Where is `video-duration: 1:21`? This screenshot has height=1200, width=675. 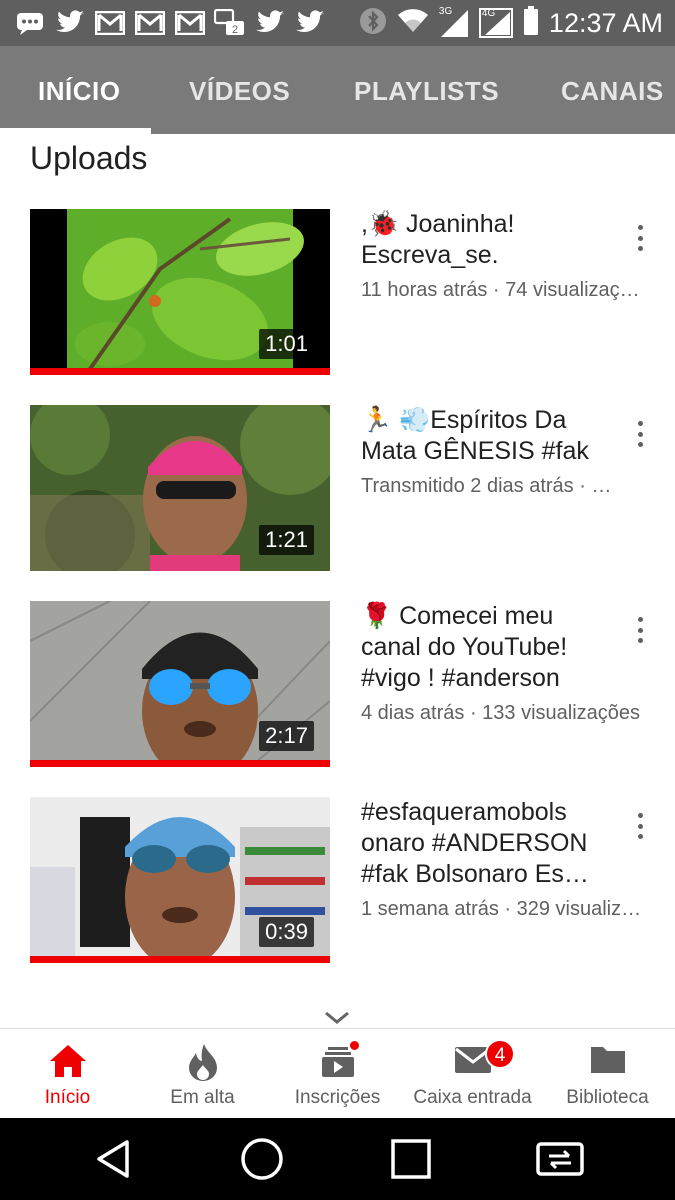
video-duration: 1:21 is located at coordinates (286, 540).